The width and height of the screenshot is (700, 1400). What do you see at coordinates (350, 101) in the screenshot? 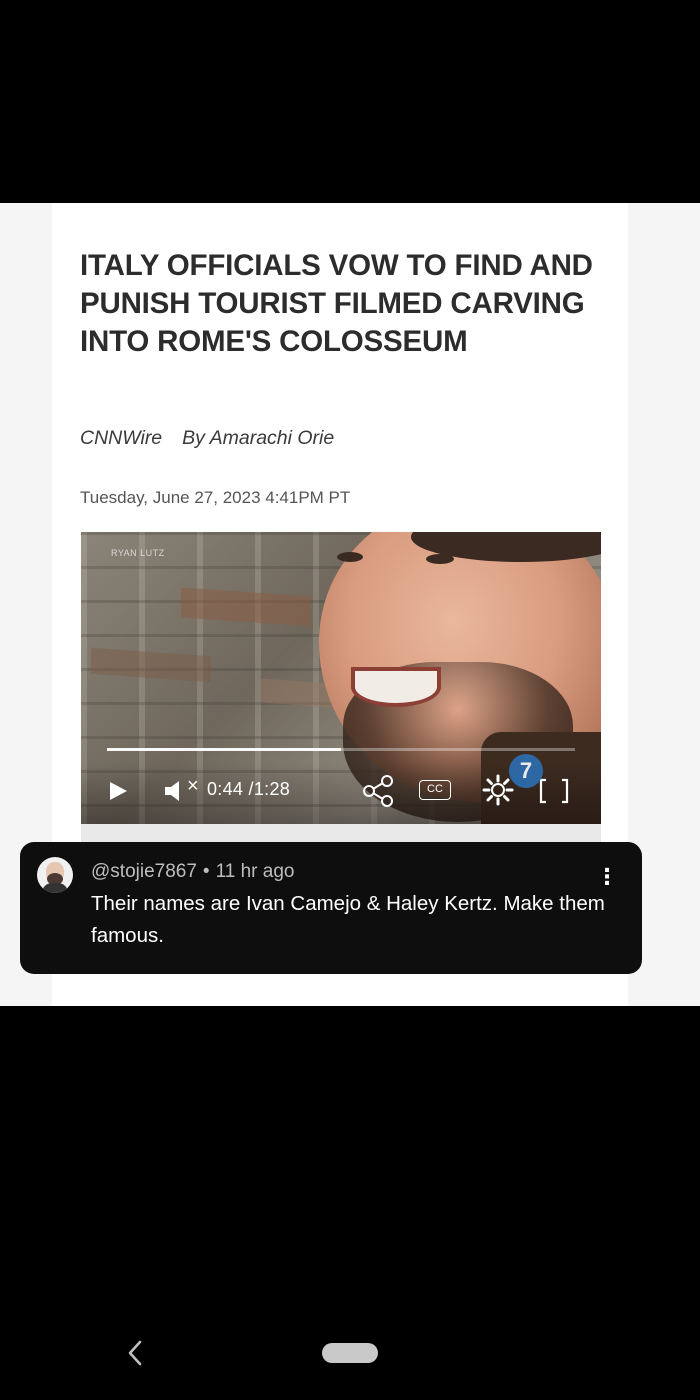
I see `status-area` at bounding box center [350, 101].